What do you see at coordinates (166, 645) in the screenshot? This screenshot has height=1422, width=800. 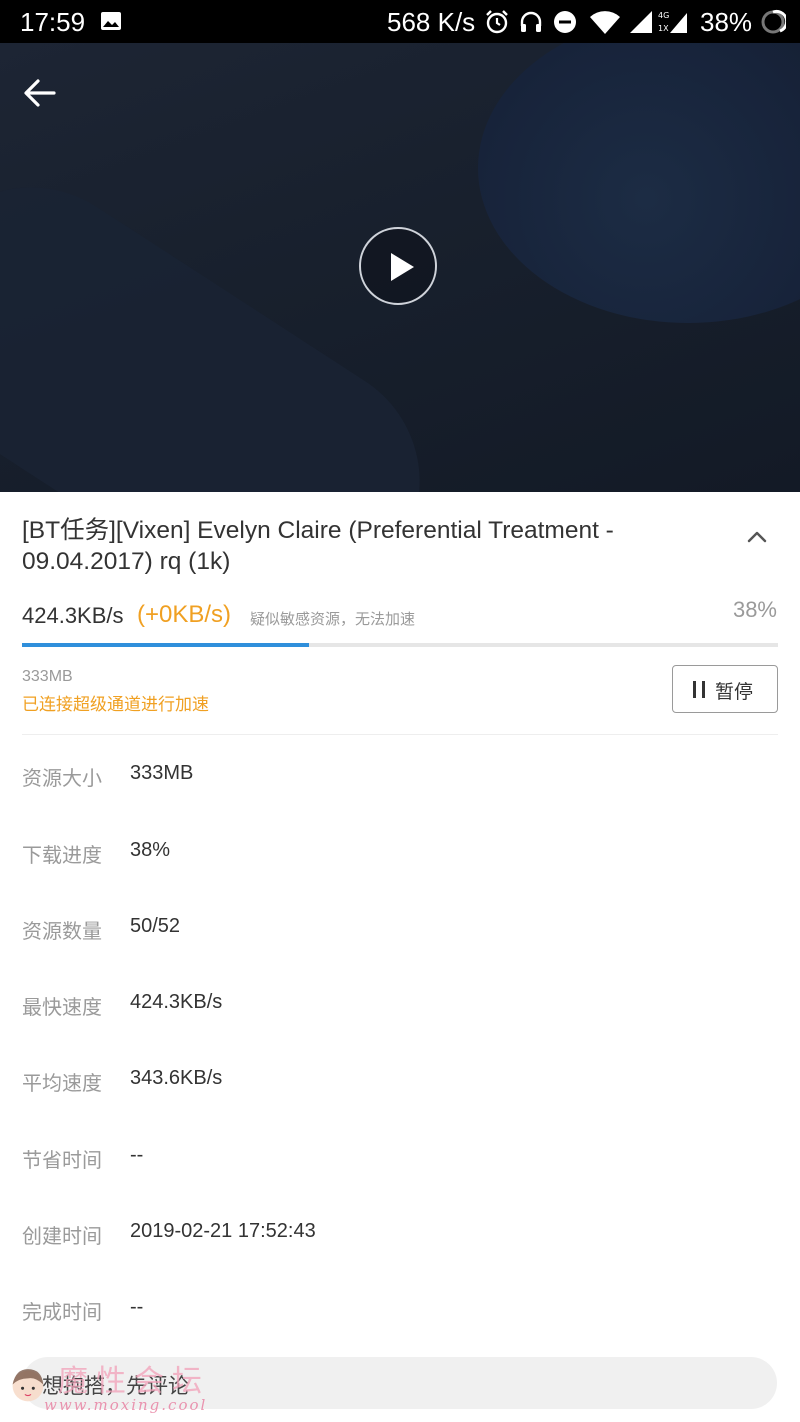 I see `progress-bar-fill` at bounding box center [166, 645].